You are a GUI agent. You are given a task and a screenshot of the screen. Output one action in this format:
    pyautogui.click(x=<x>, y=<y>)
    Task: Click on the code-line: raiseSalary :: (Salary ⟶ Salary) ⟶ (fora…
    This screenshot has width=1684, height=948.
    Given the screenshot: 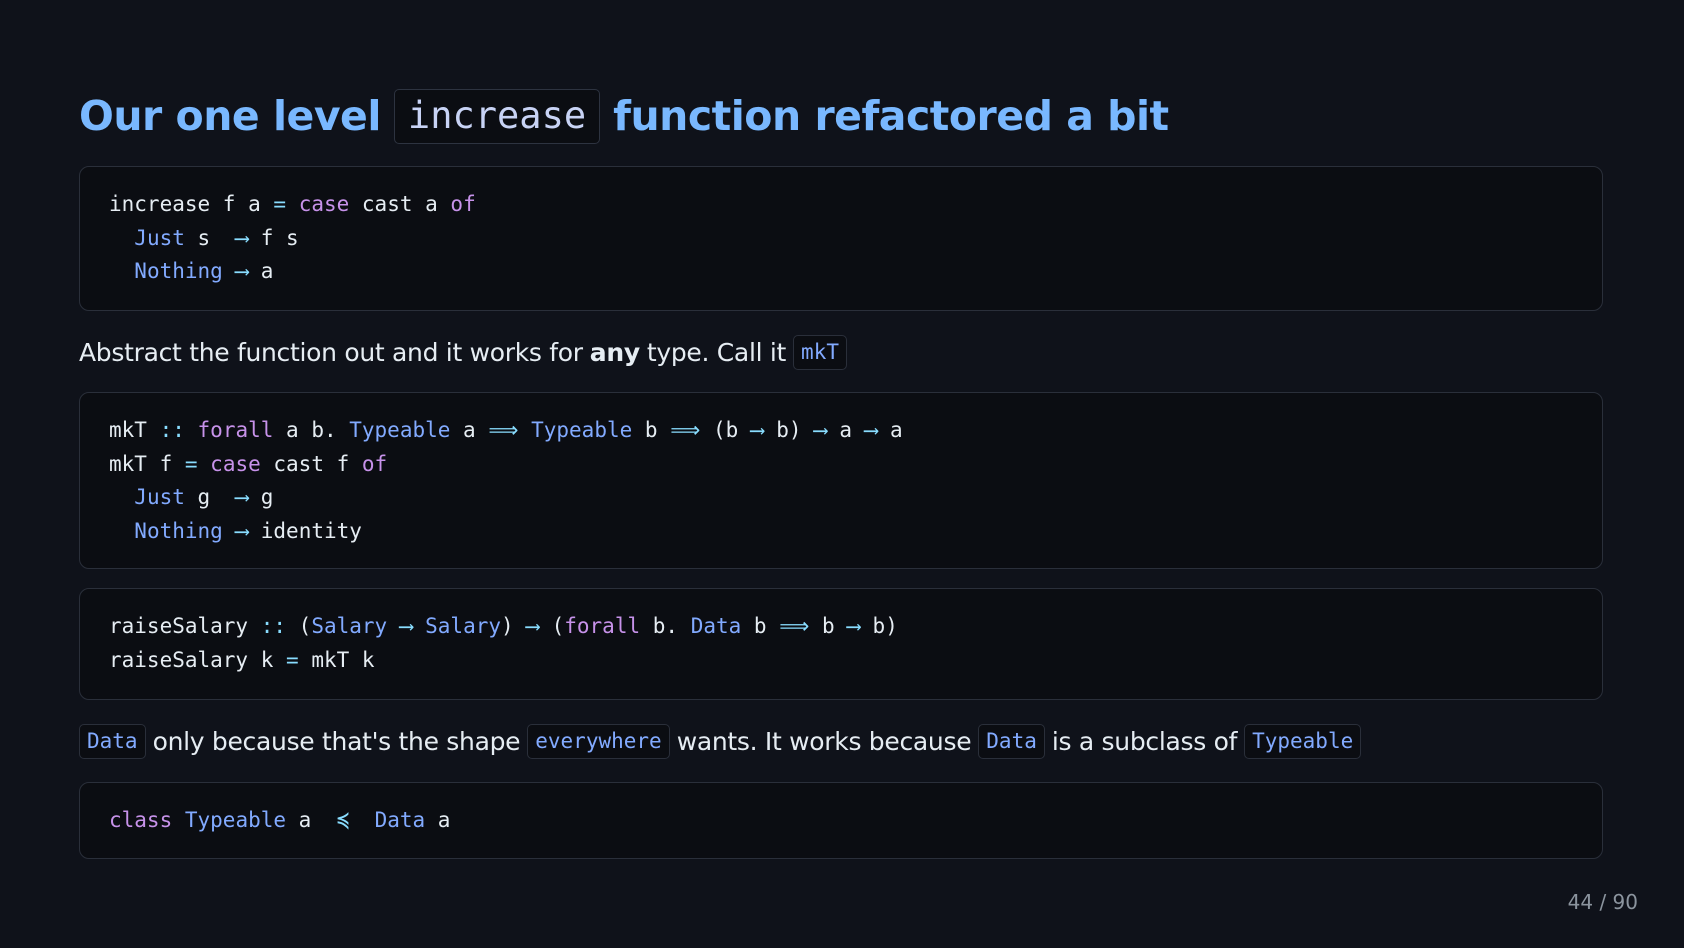 What is the action you would take?
    pyautogui.click(x=503, y=626)
    